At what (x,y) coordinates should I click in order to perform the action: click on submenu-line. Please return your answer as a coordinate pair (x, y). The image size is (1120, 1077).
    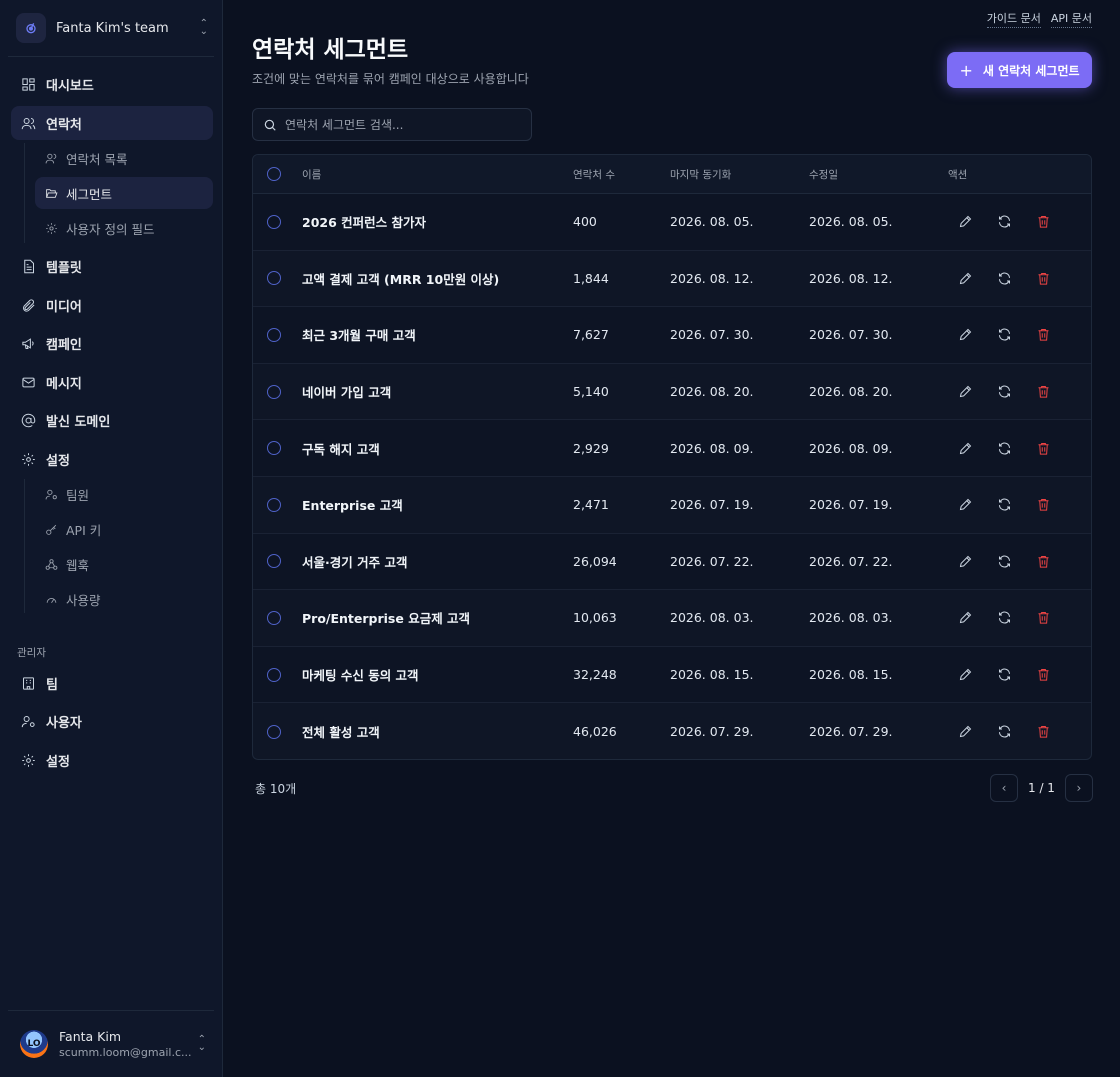
    Looking at the image, I should click on (24, 193).